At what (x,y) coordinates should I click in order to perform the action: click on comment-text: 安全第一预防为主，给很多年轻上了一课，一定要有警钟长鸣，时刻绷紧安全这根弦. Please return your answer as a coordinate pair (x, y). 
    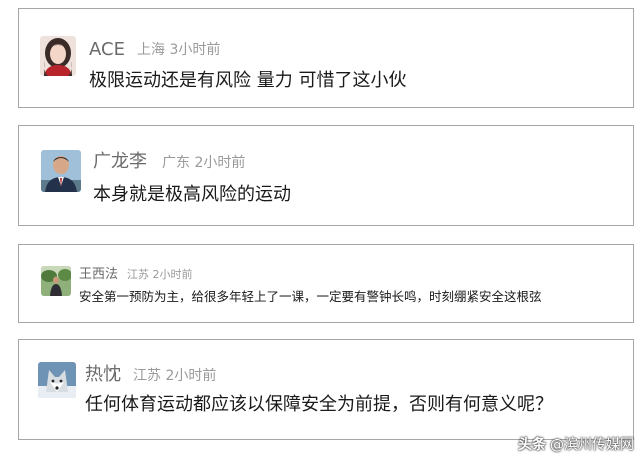
    Looking at the image, I should click on (310, 296).